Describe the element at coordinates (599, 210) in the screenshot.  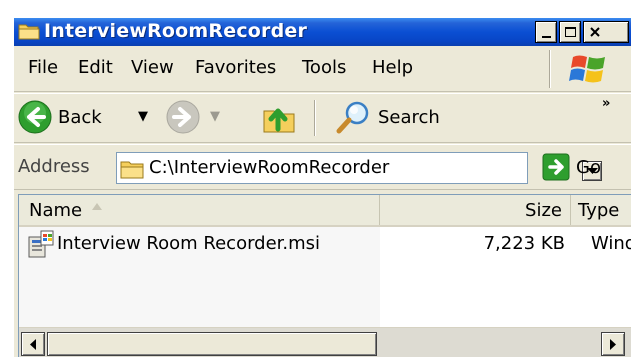
I see `column-type-label: Type` at that location.